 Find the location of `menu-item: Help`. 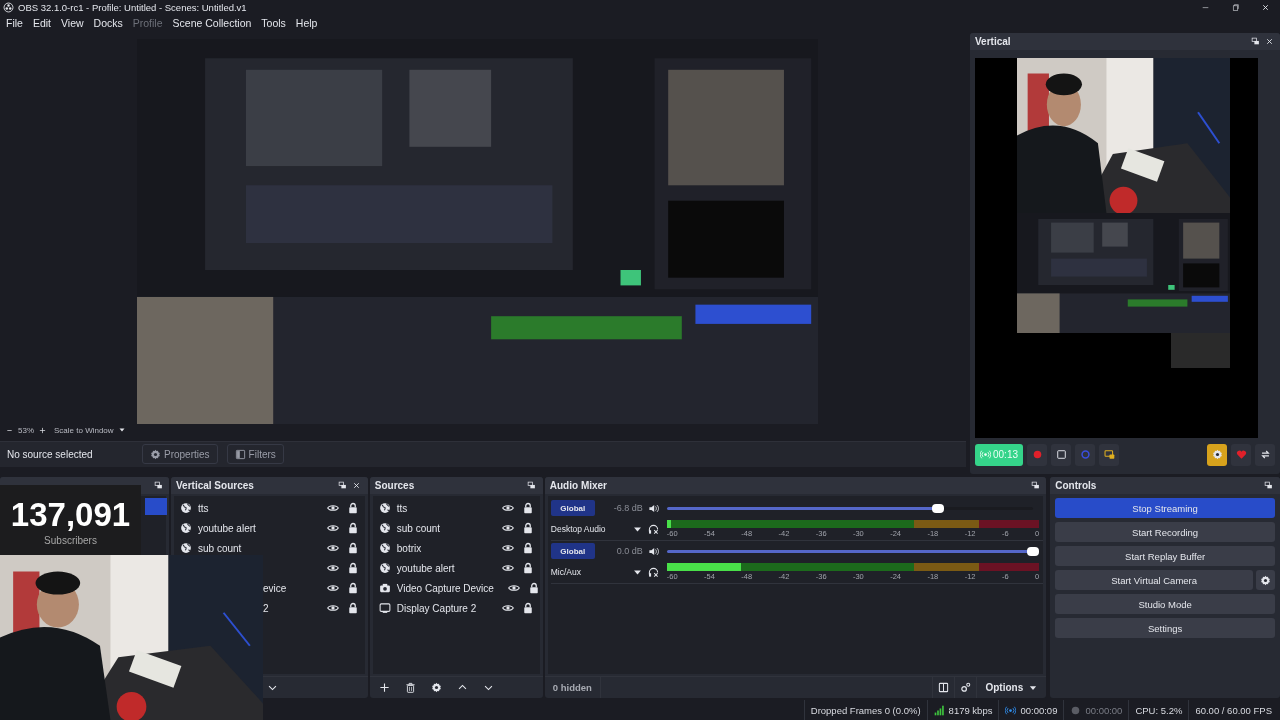

menu-item: Help is located at coordinates (306, 23).